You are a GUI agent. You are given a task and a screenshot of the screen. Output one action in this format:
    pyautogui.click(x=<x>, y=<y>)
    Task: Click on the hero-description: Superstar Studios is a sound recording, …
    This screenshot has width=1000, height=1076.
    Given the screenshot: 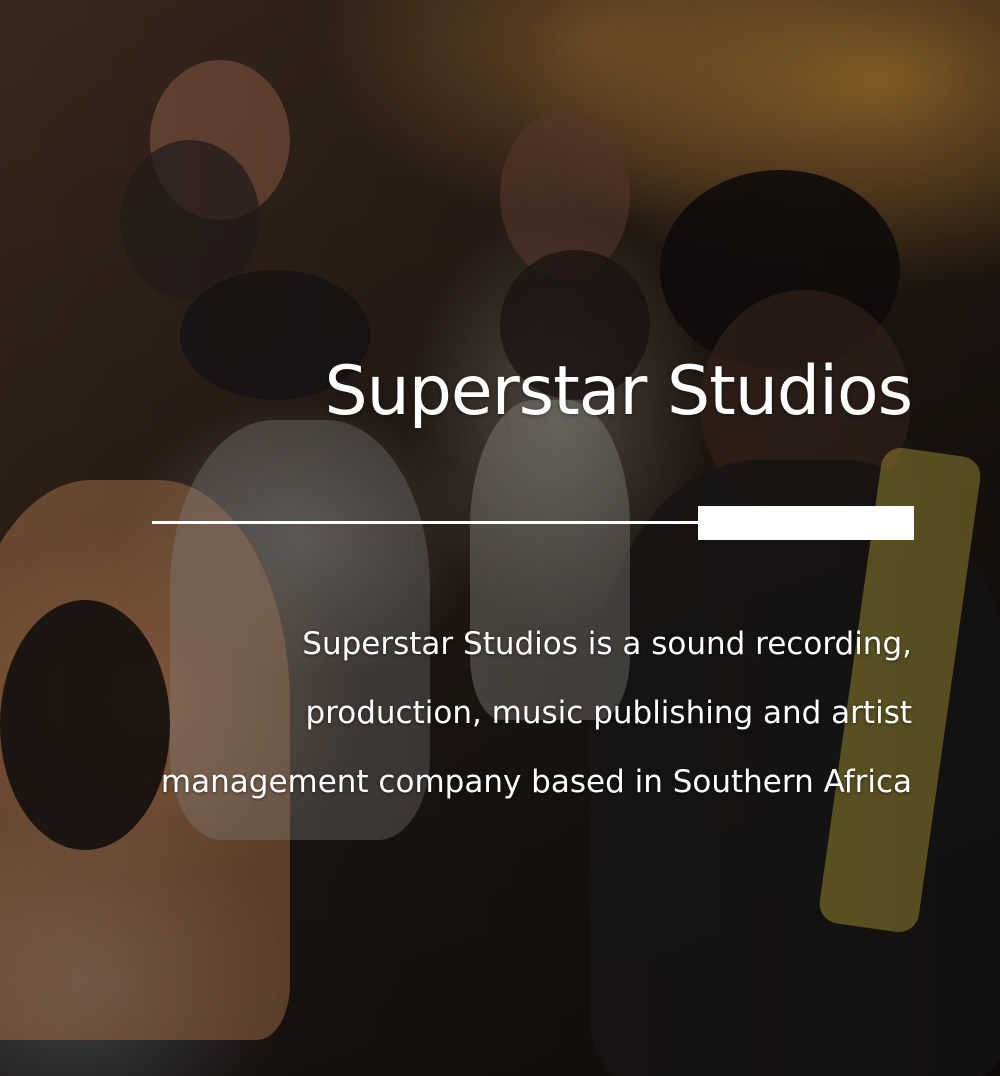 What is the action you would take?
    pyautogui.click(x=536, y=713)
    